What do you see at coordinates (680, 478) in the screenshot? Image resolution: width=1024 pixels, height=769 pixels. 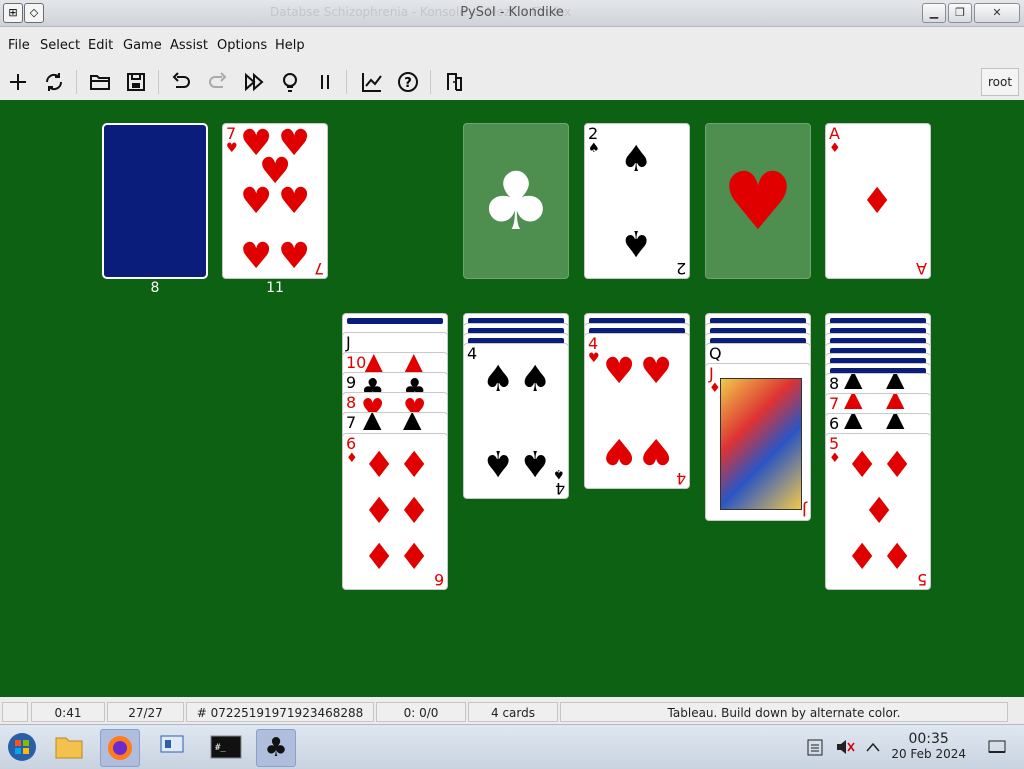 I see `card-rank-bottom: 4` at bounding box center [680, 478].